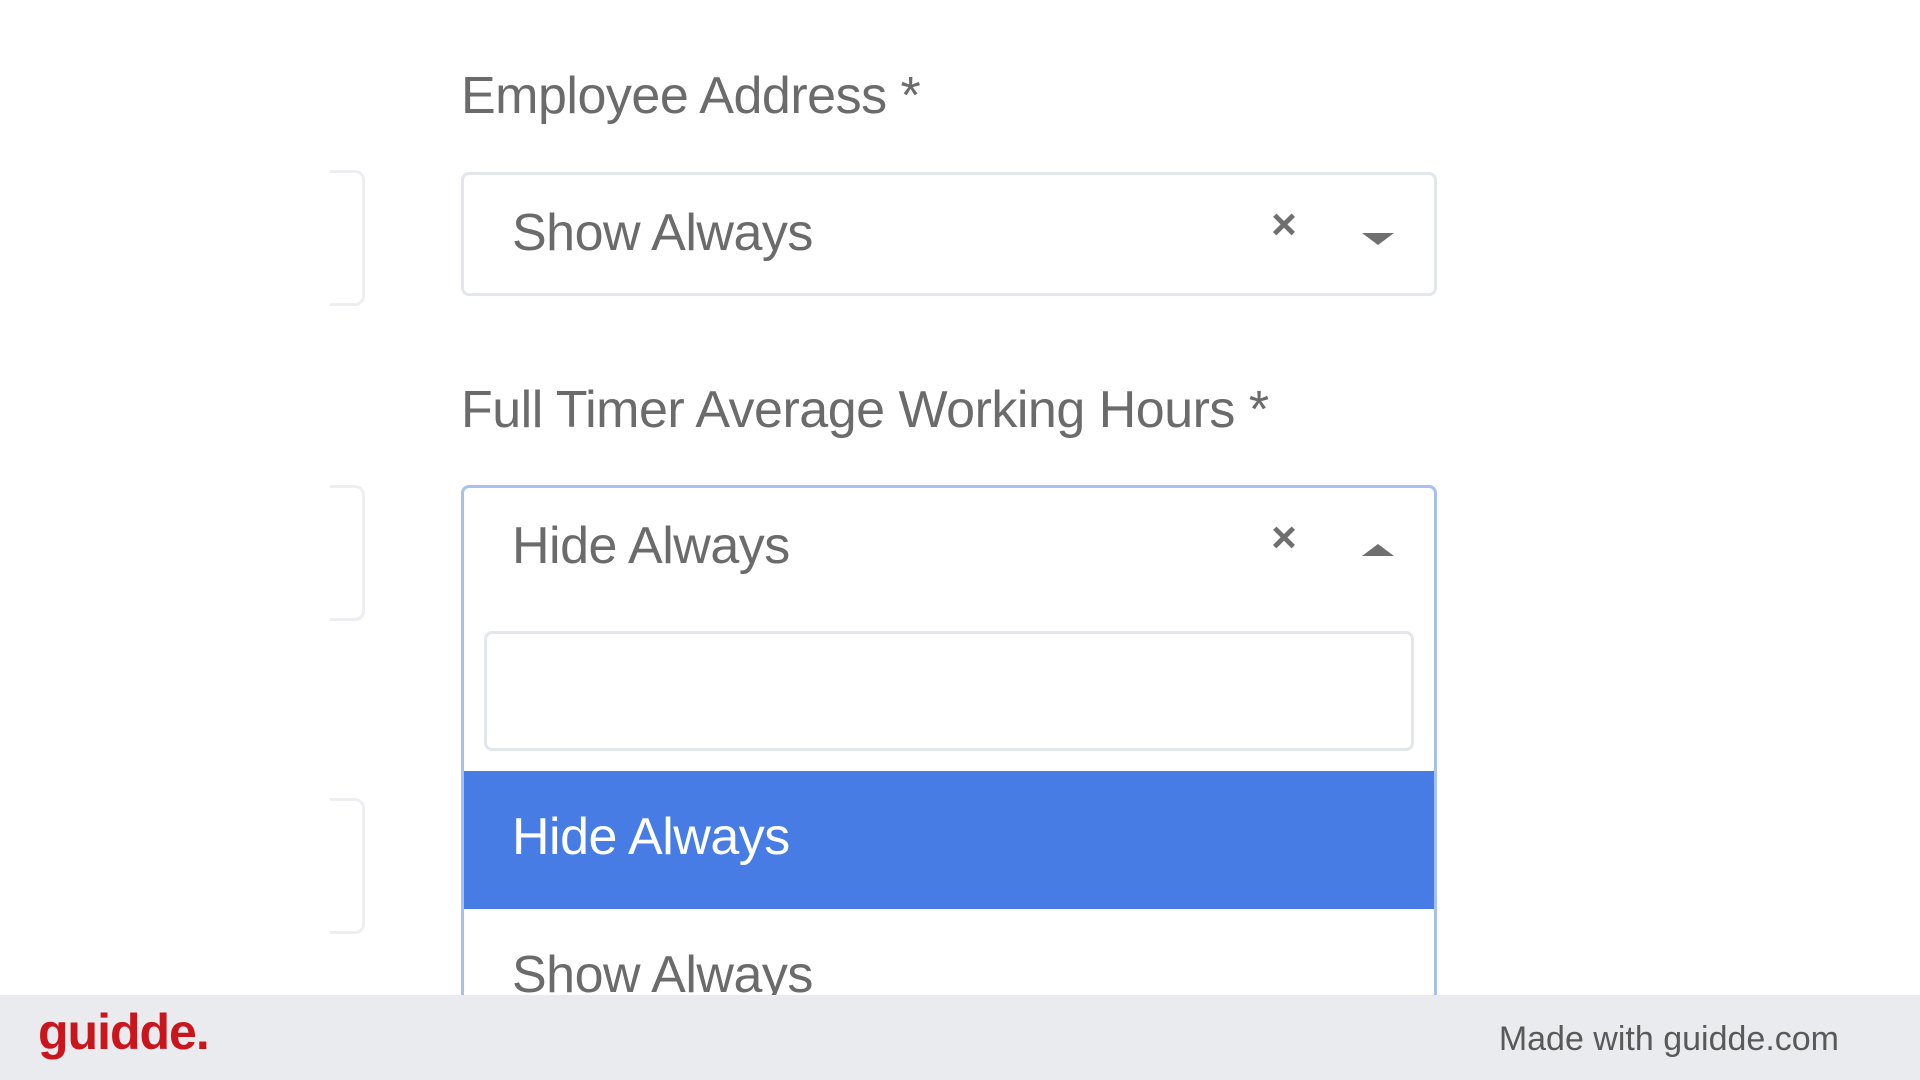 The height and width of the screenshot is (1080, 1920). Describe the element at coordinates (949, 691) in the screenshot. I see `dropdown-search-input` at that location.